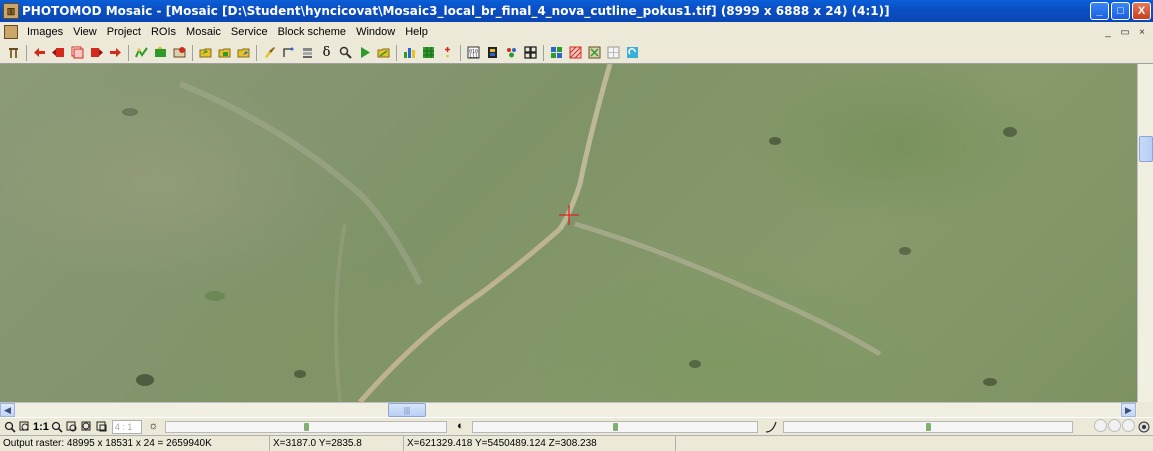 The width and height of the screenshot is (1153, 451). I want to click on folder-export-icon, so click(243, 53).